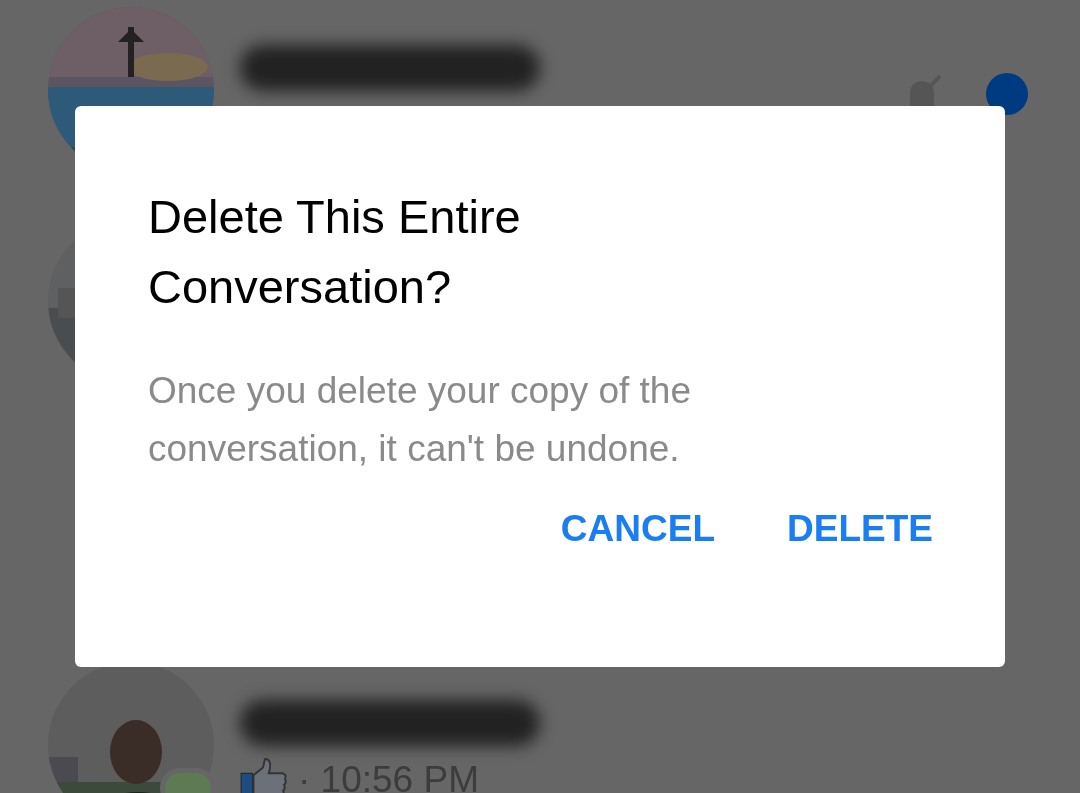  What do you see at coordinates (264, 775) in the screenshot?
I see `thumbs-up-icon` at bounding box center [264, 775].